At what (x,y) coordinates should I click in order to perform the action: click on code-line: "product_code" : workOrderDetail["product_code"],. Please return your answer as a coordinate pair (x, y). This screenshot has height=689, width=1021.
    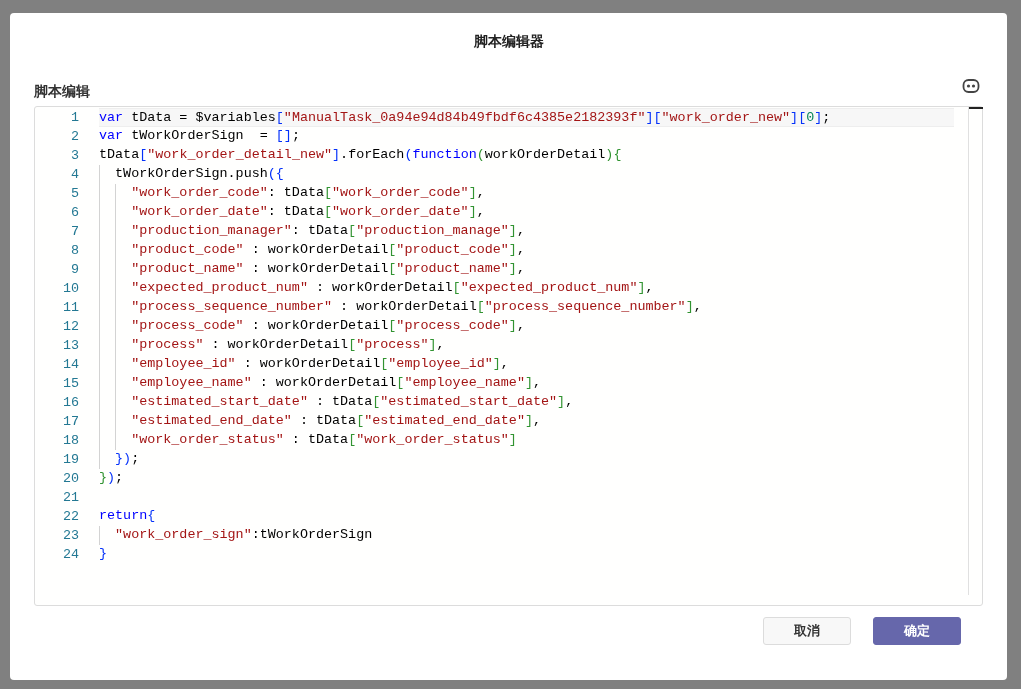
    Looking at the image, I should click on (327, 250).